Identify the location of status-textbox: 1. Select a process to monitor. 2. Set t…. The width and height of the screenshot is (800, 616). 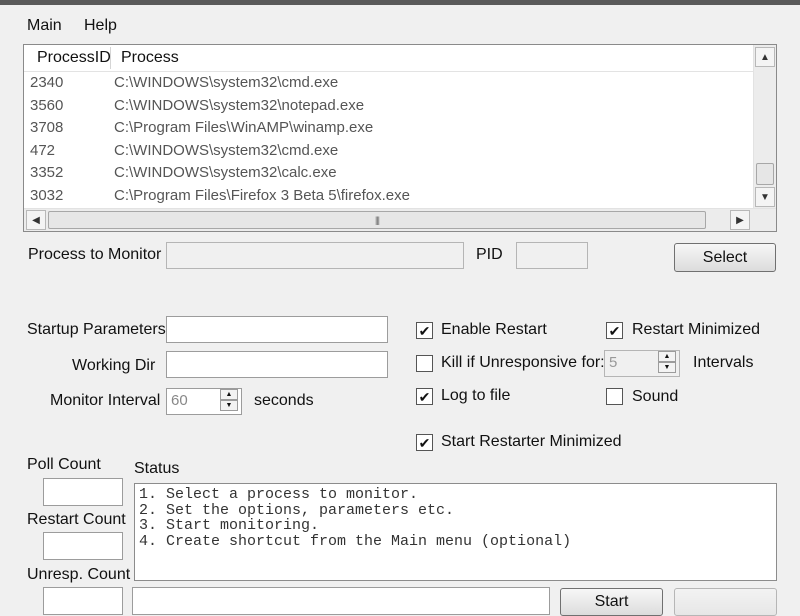
(455, 532).